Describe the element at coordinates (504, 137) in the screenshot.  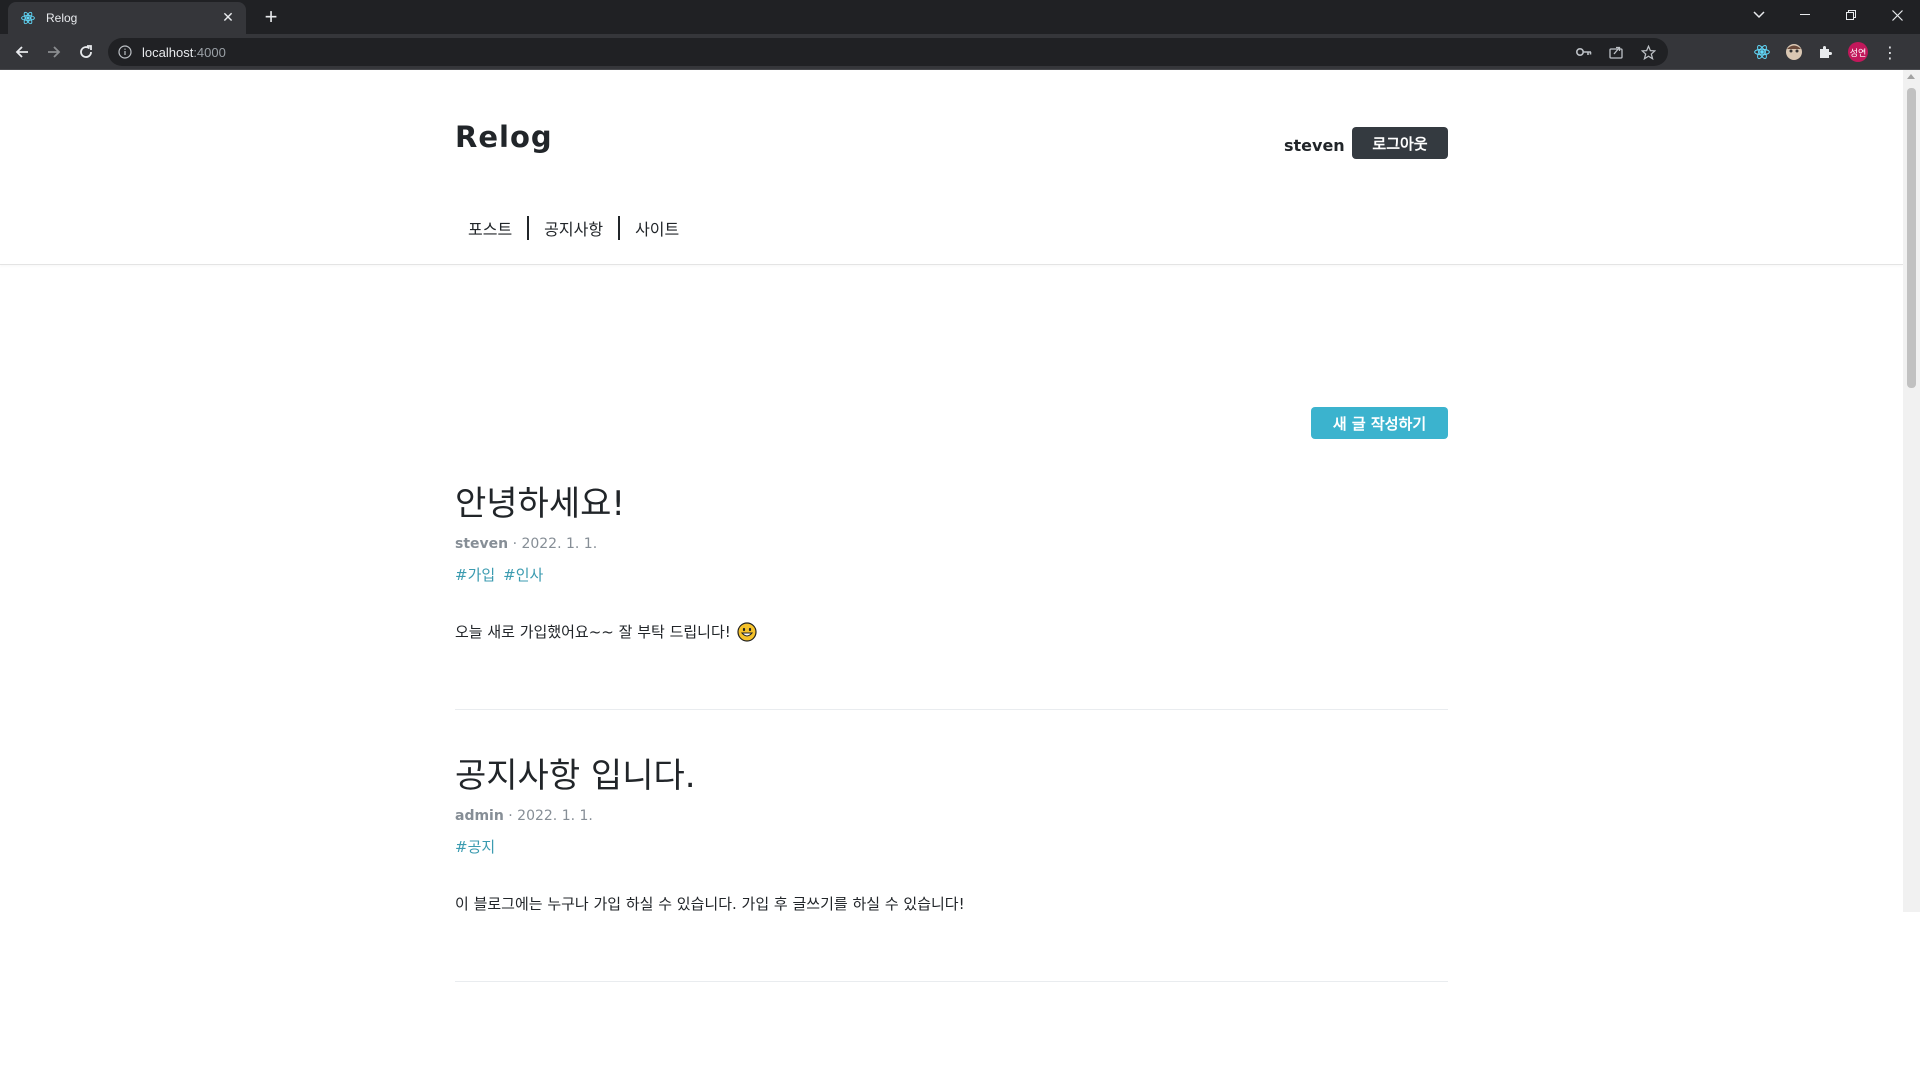
I see `site-logo: Relog` at that location.